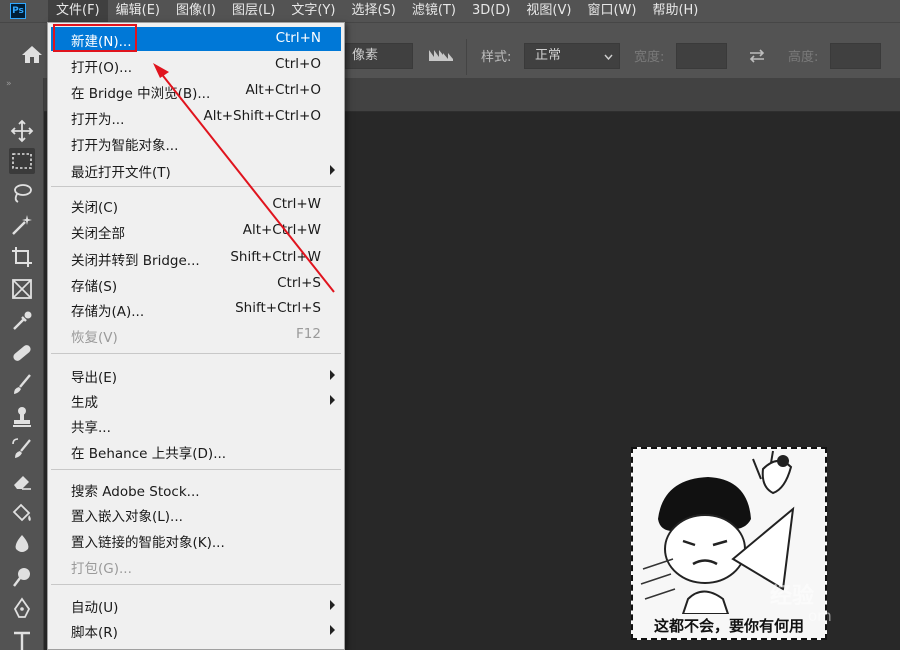 The image size is (900, 650). What do you see at coordinates (138, 11) in the screenshot?
I see `menu-edit: 编辑(E)` at bounding box center [138, 11].